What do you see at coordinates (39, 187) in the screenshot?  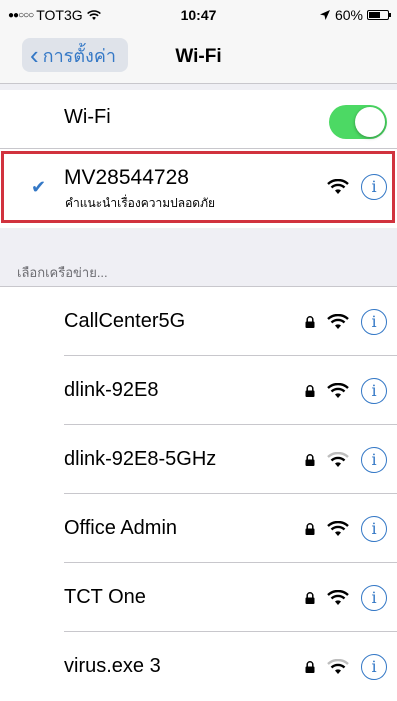 I see `checkmark-icon: ✔` at bounding box center [39, 187].